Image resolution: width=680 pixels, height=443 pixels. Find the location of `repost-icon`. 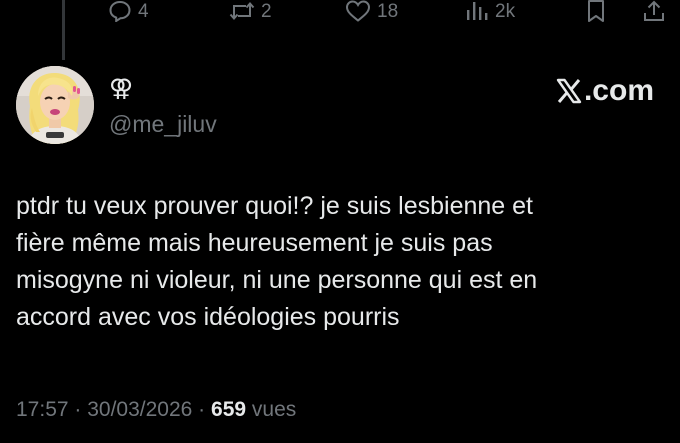

repost-icon is located at coordinates (242, 11).